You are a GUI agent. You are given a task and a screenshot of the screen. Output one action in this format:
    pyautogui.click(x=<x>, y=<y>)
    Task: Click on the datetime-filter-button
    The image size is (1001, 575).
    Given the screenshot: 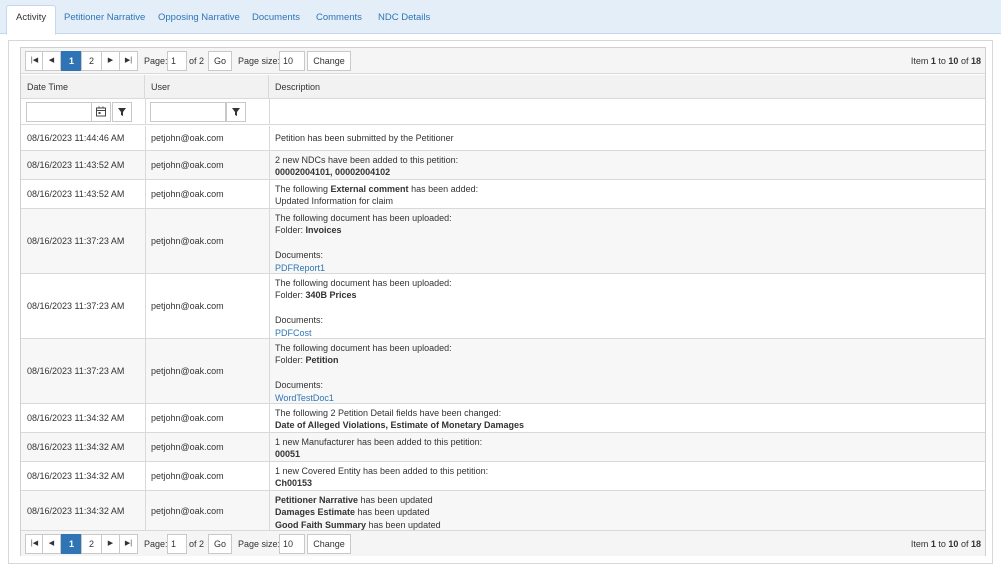 What is the action you would take?
    pyautogui.click(x=122, y=112)
    